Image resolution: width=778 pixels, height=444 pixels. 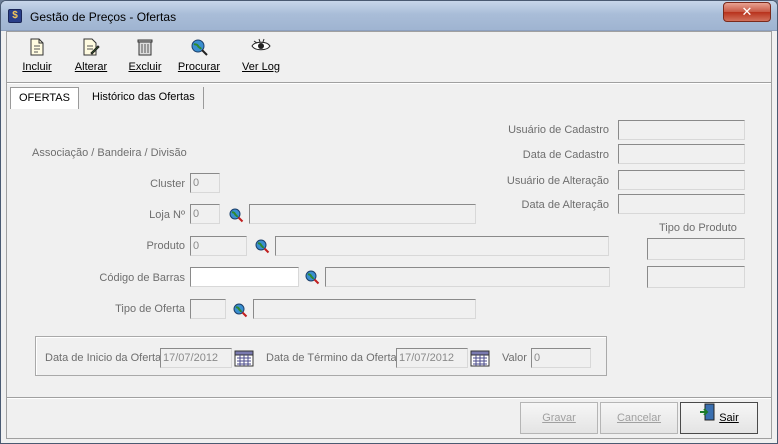 What do you see at coordinates (312, 277) in the screenshot?
I see `codigo-barras-search-icon` at bounding box center [312, 277].